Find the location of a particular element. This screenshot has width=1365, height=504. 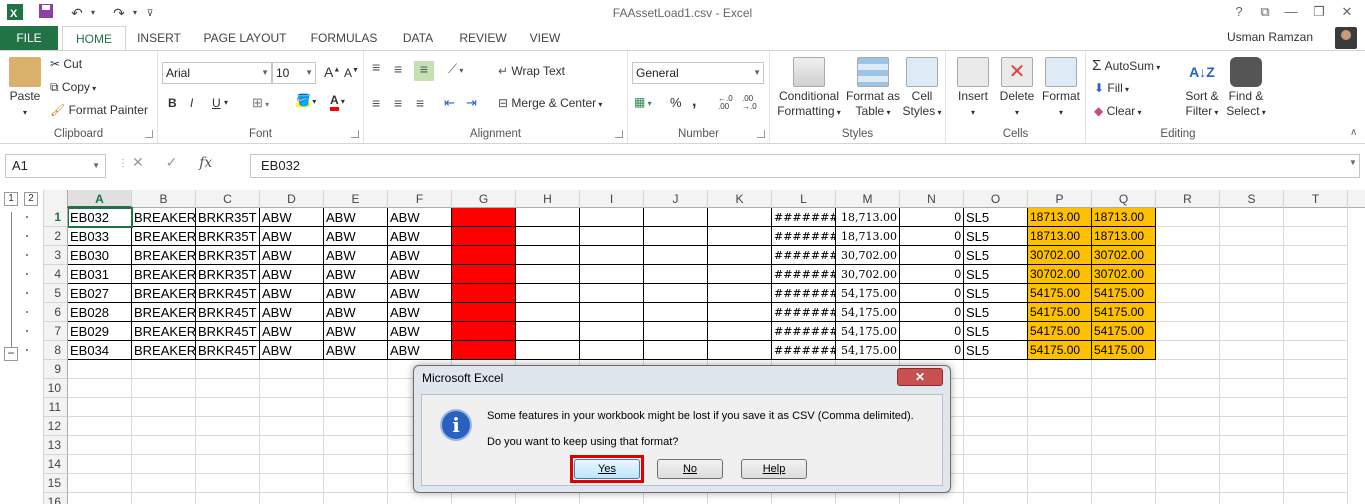

copy-dropdown-icon: ▾ is located at coordinates (93, 88).